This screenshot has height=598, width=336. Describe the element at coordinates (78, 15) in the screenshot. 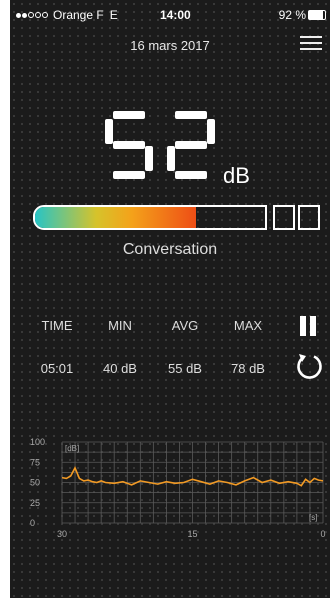

I see `carrier-name: Orange F` at that location.